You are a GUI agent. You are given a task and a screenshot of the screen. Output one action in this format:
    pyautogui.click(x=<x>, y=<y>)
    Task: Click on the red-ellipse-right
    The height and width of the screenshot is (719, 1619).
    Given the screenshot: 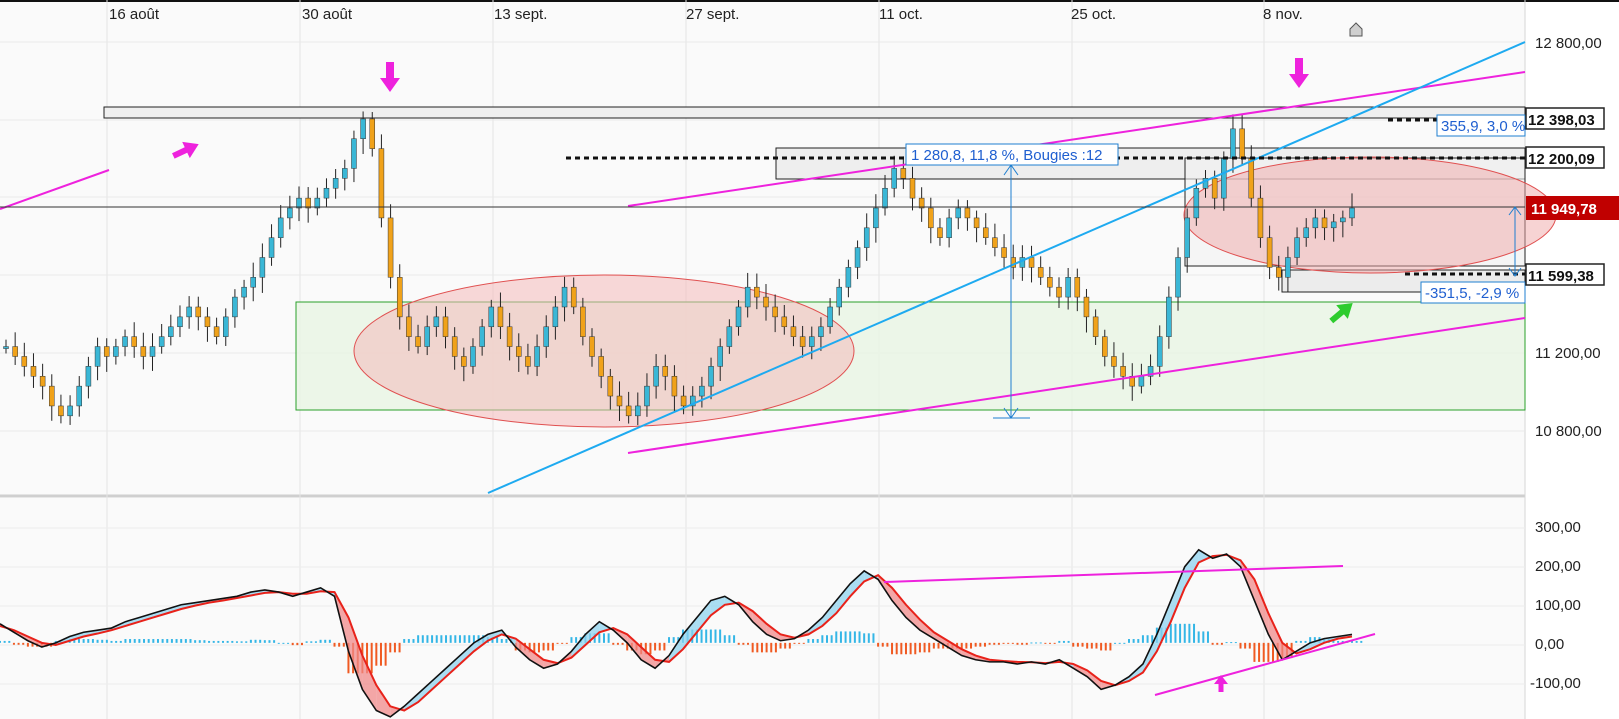 What is the action you would take?
    pyautogui.click(x=1370, y=215)
    